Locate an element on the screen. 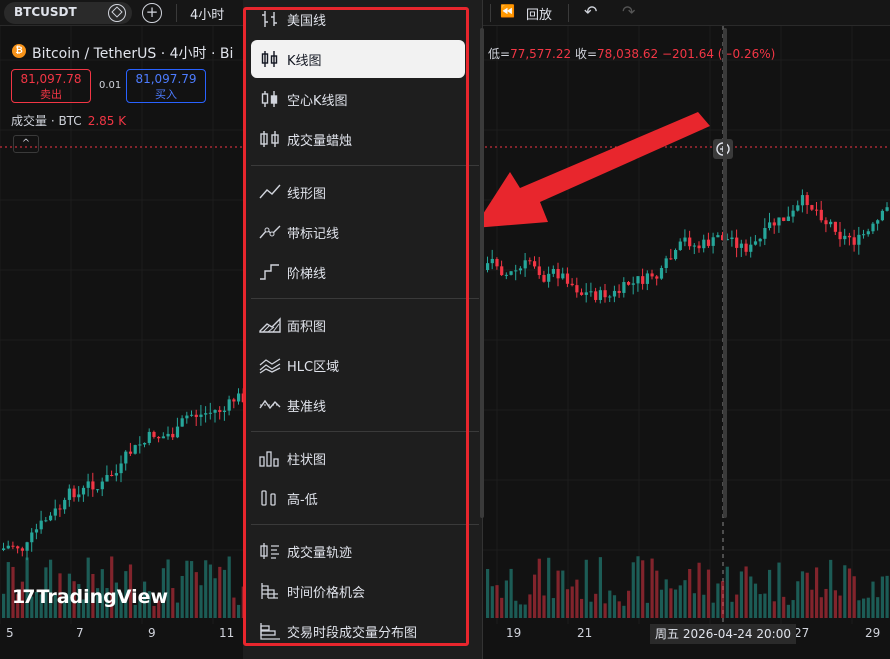 The height and width of the screenshot is (659, 890). menu-item-hlc-area: HLC区域 is located at coordinates (358, 365).